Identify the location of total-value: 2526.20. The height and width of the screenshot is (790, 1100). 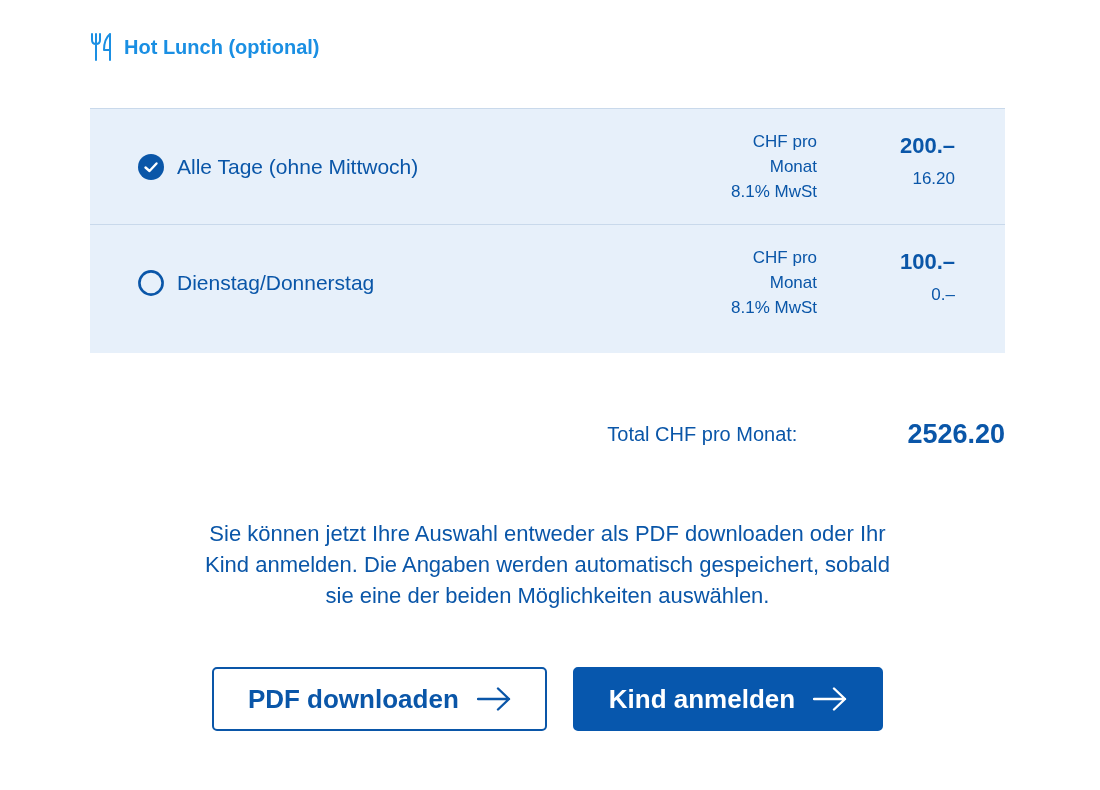
(956, 434).